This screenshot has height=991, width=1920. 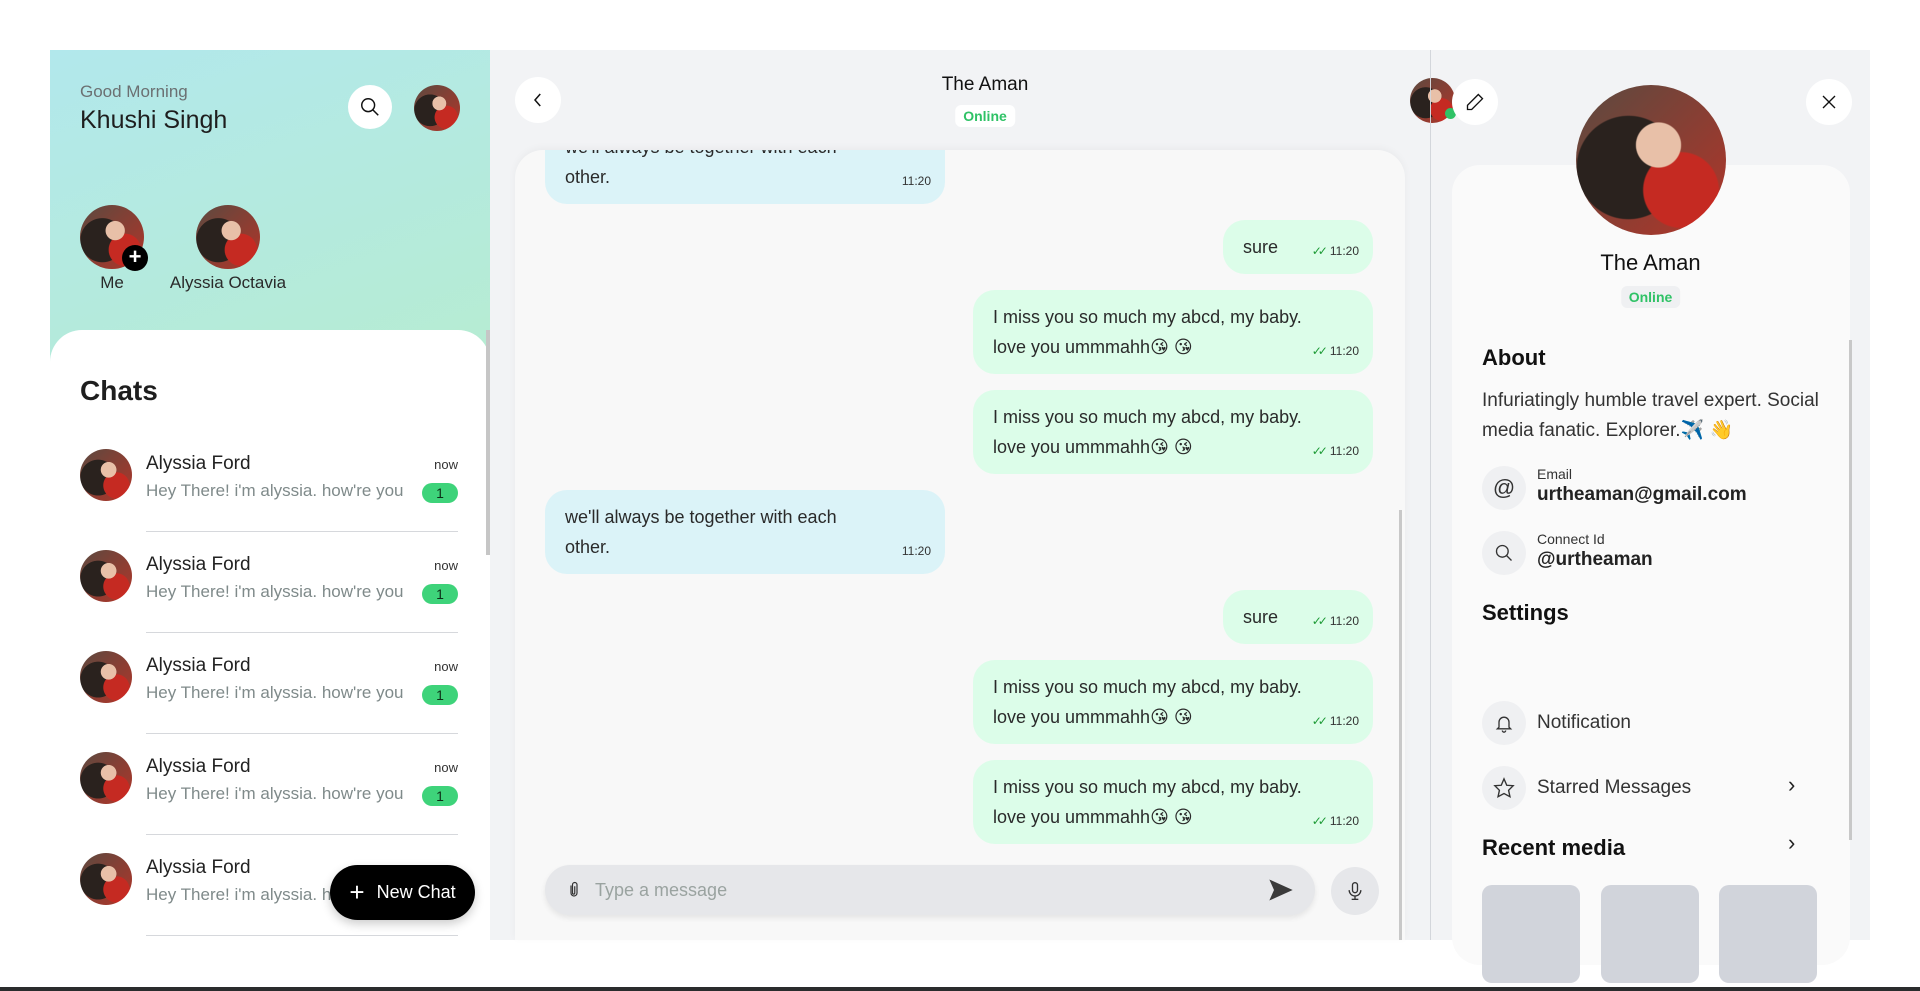 I want to click on notification-label: Notification, so click(x=1584, y=722).